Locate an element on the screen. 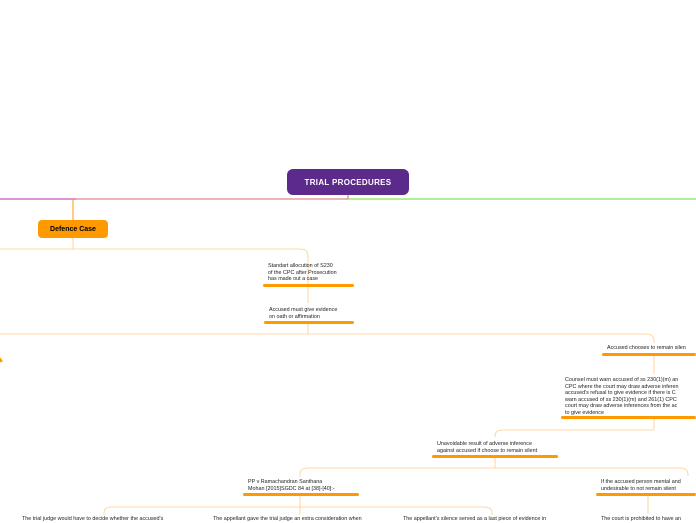 The image size is (696, 523). root-topic: TRIAL PROCEDURES is located at coordinates (348, 182).